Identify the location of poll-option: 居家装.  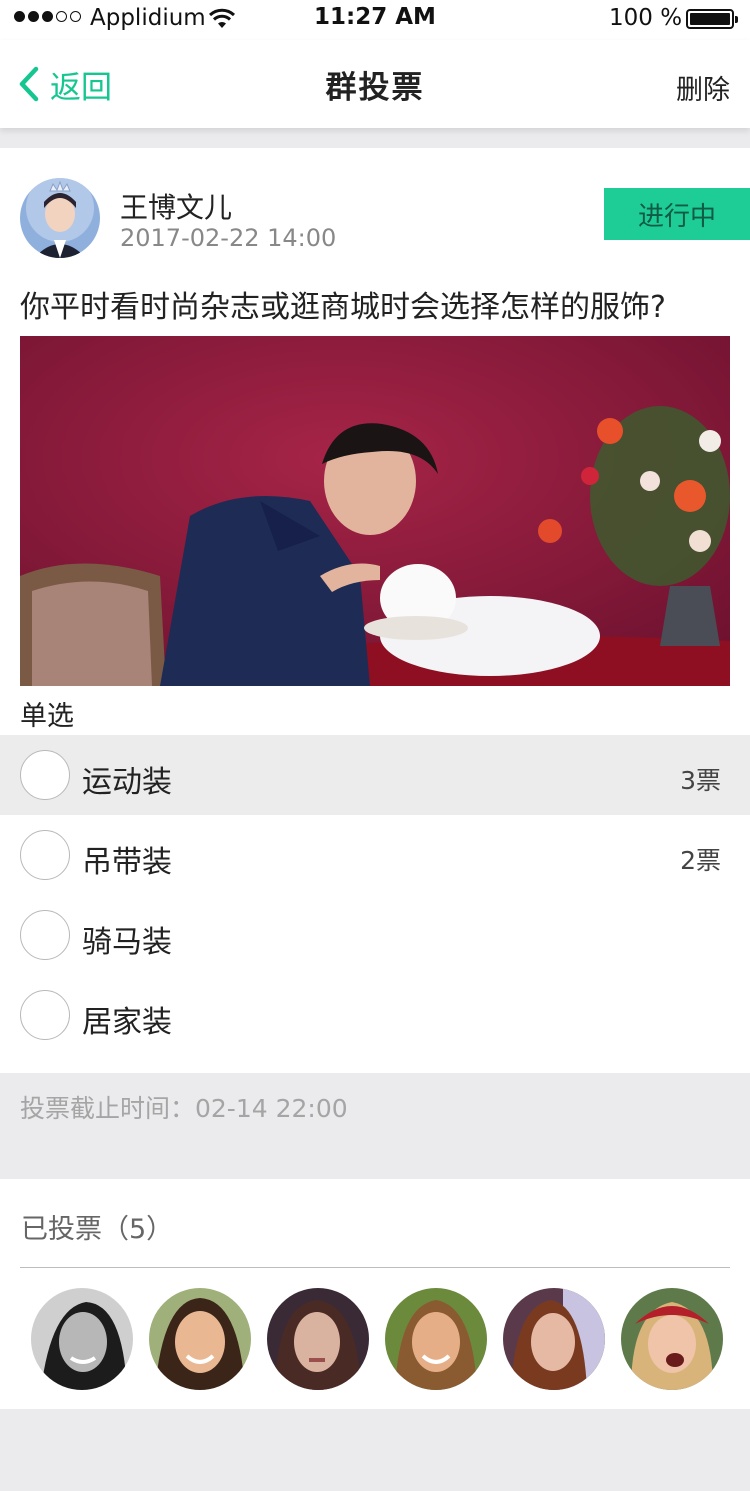
(375, 1015).